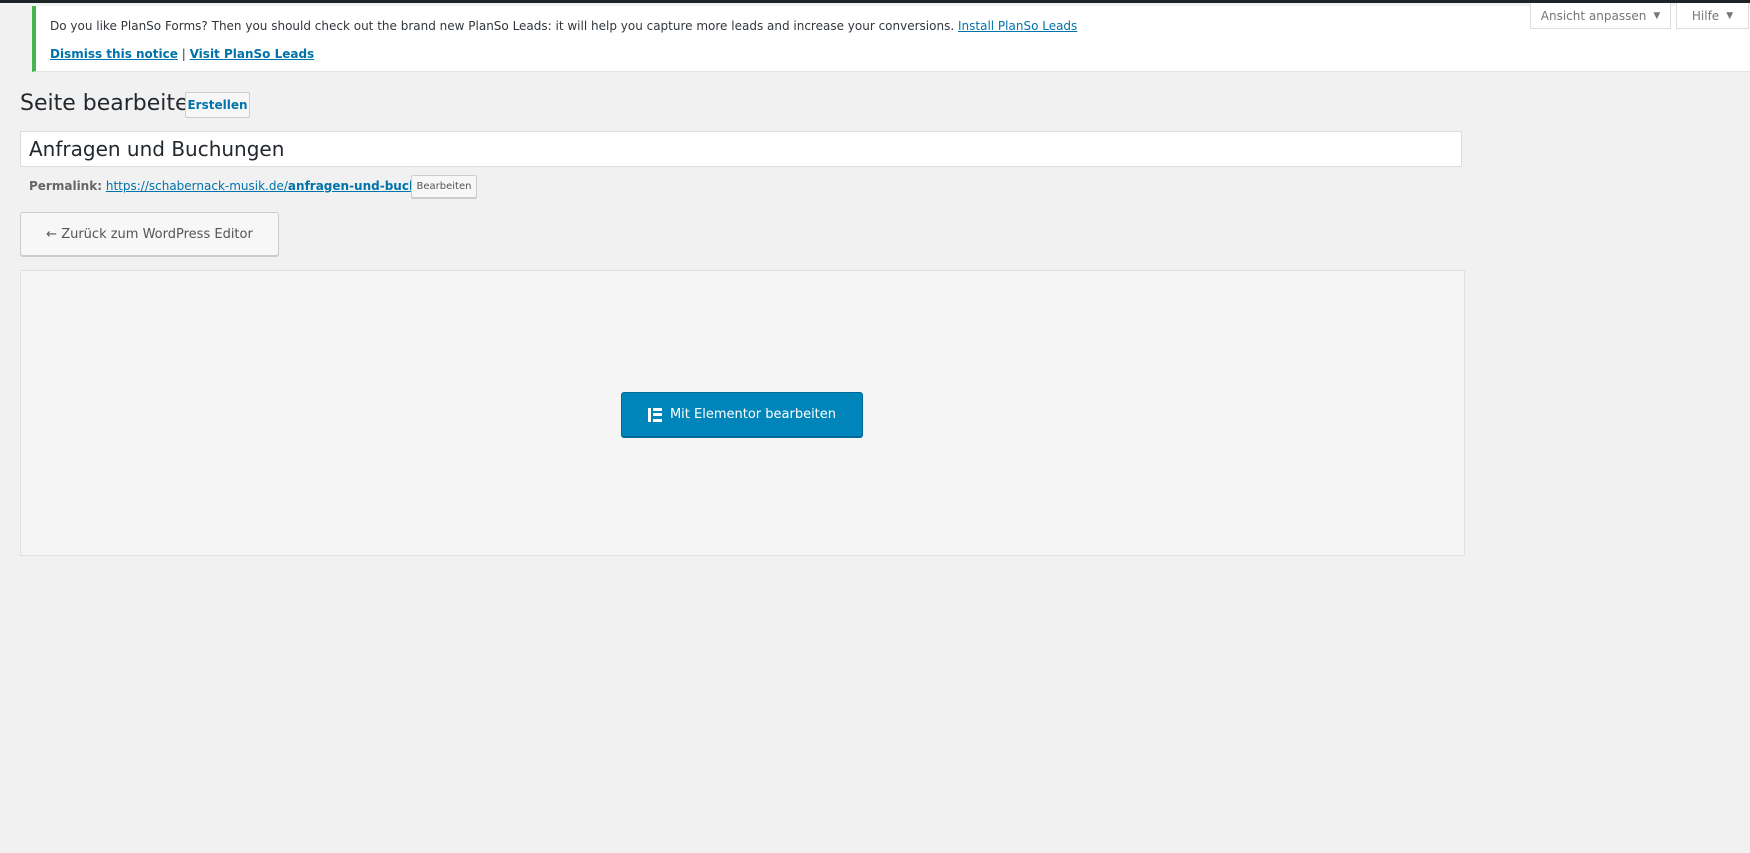 This screenshot has width=1750, height=853. I want to click on help-tab: Hilfe ▼, so click(1712, 16).